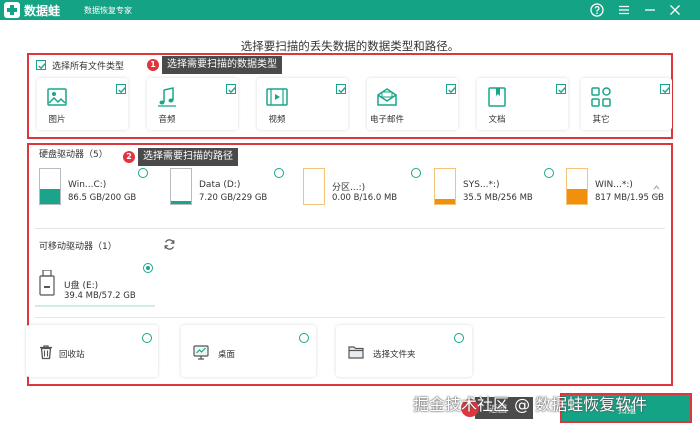 Image resolution: width=700 pixels, height=427 pixels. I want to click on close-icon, so click(675, 10).